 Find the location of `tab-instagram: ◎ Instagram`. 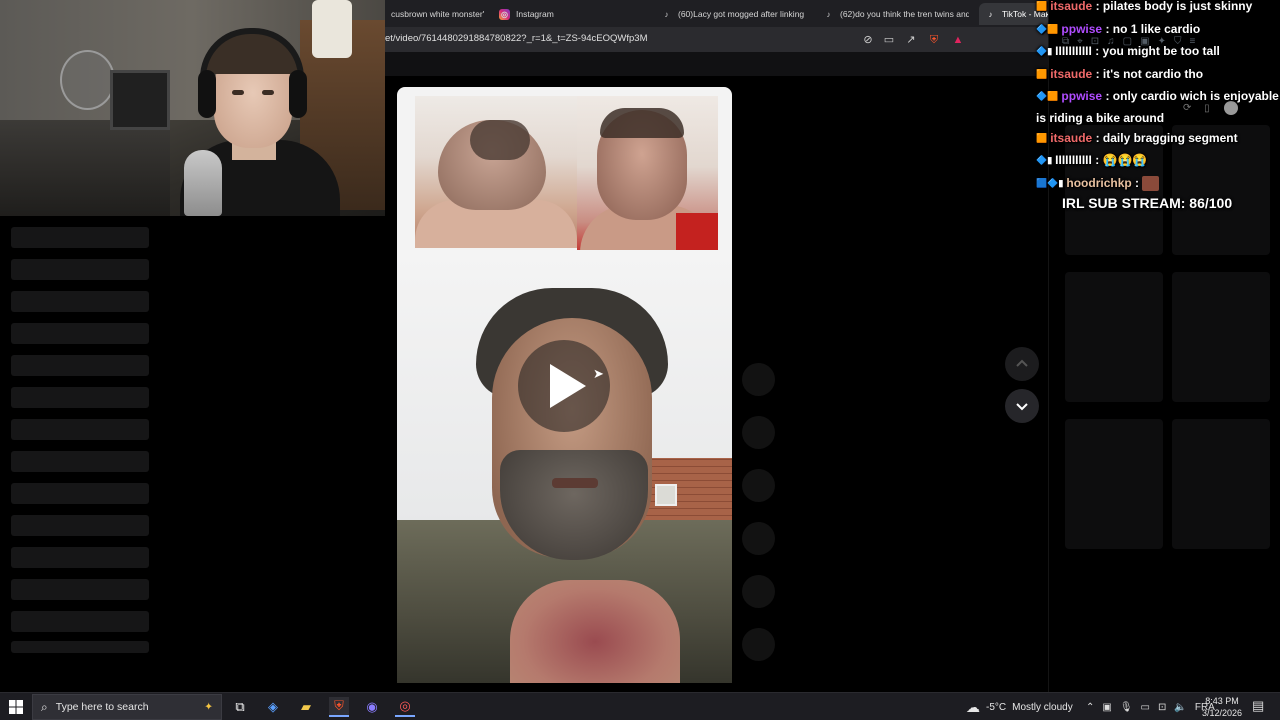

tab-instagram: ◎ Instagram is located at coordinates (568, 14).